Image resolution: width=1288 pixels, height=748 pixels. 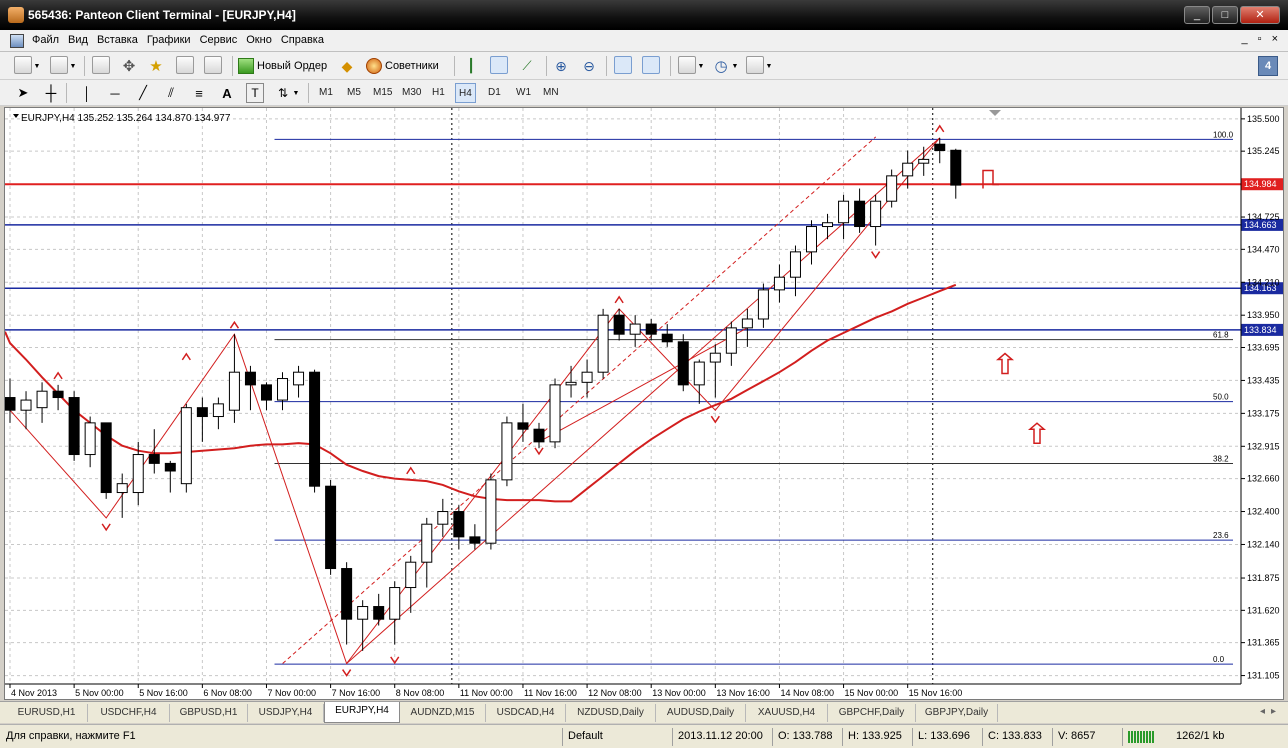 What do you see at coordinates (115, 93) in the screenshot?
I see `horizontal-line-icon: ─` at bounding box center [115, 93].